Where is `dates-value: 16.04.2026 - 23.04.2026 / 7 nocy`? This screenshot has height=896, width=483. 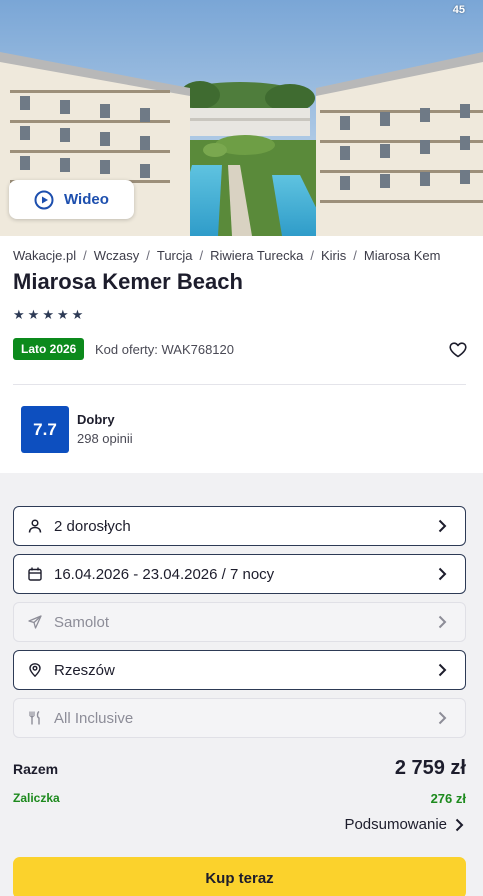
dates-value: 16.04.2026 - 23.04.2026 / 7 nocy is located at coordinates (164, 574).